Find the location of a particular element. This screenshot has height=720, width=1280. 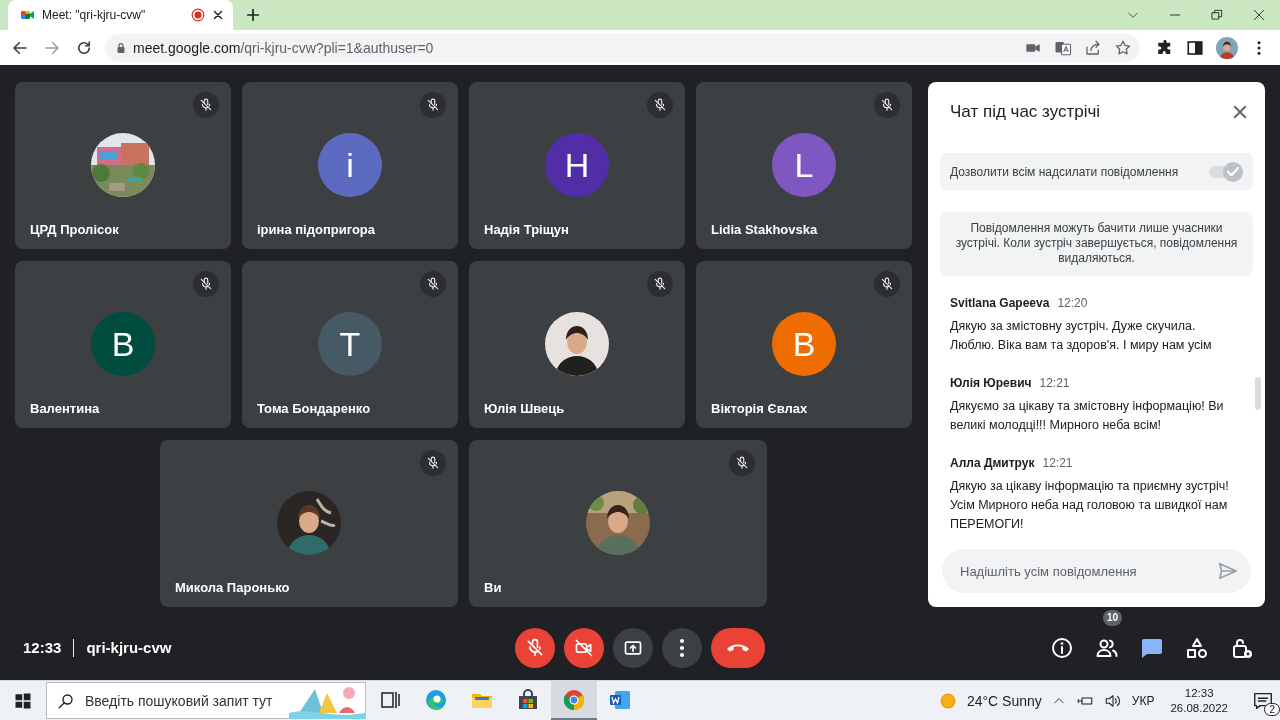

star-icon is located at coordinates (1123, 47).